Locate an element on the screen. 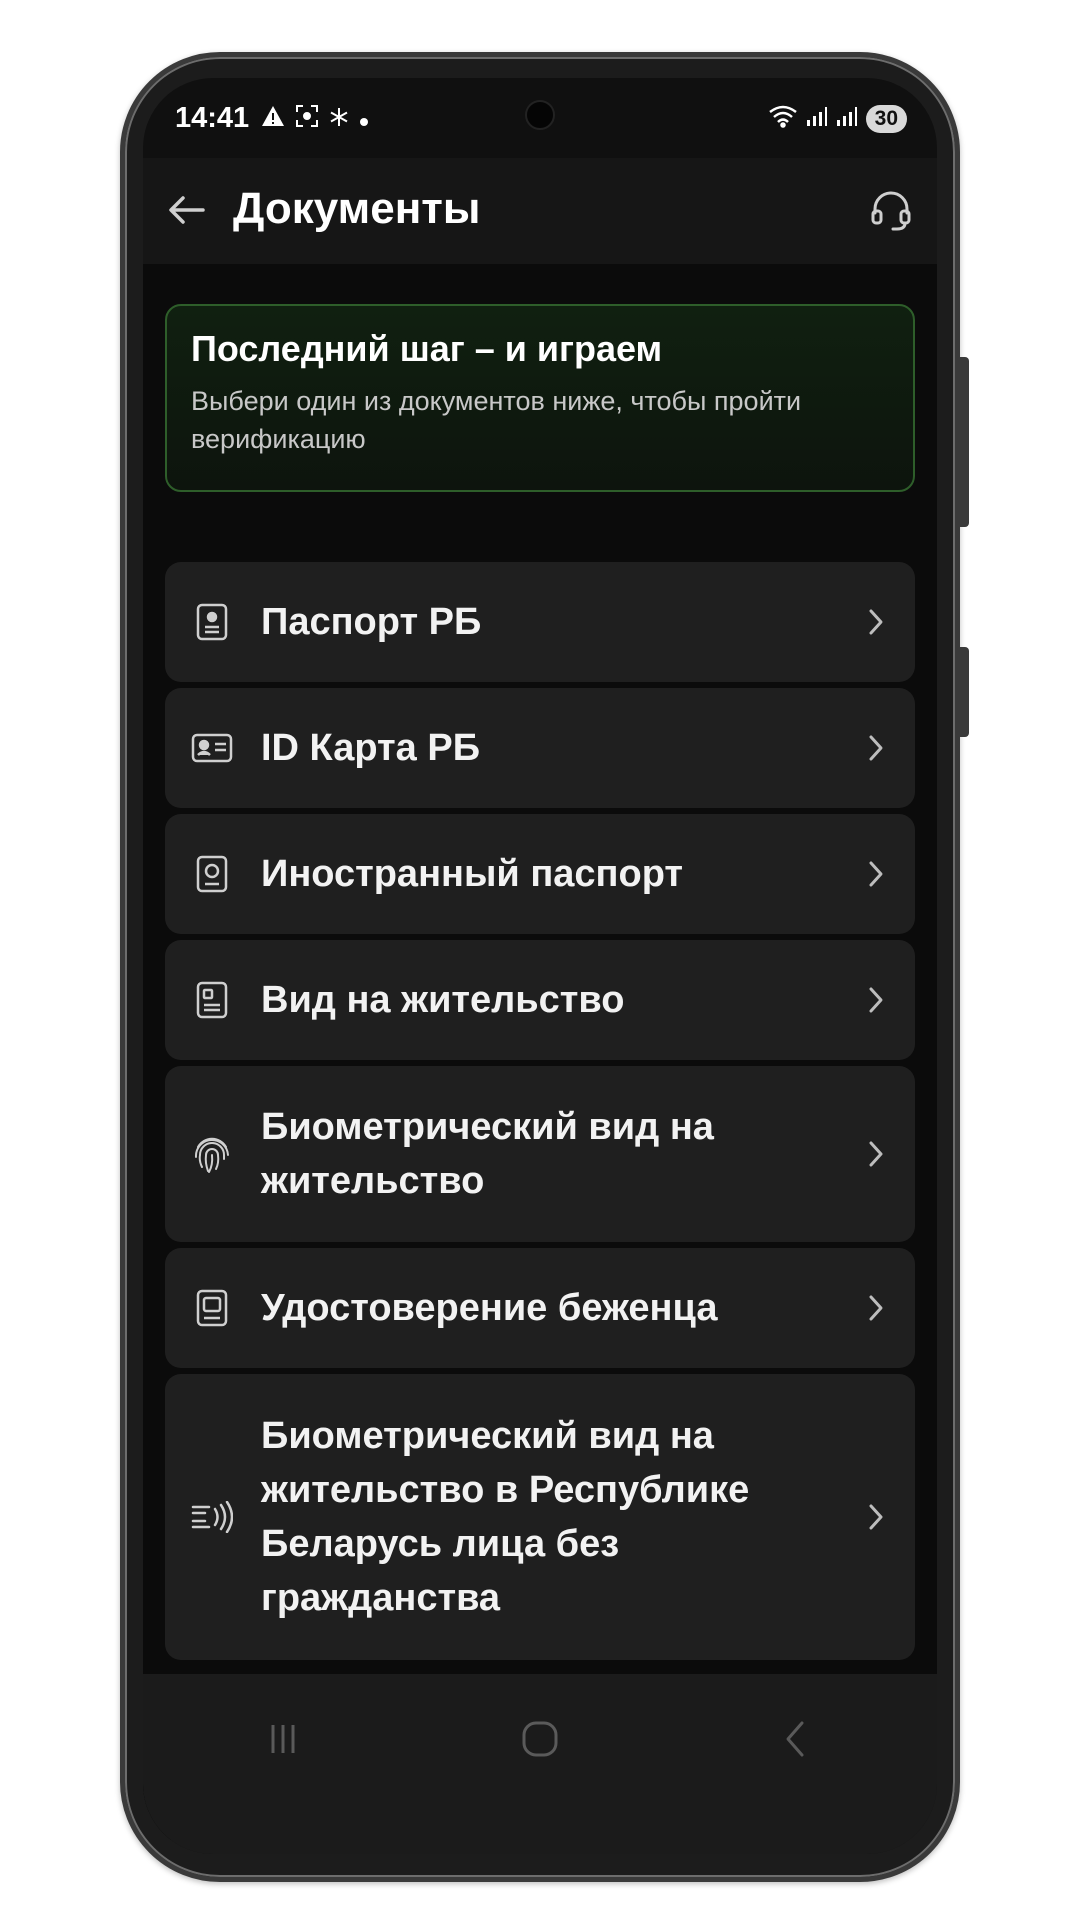 This screenshot has height=1920, width=1080. recent-apps-icon is located at coordinates (283, 1739).